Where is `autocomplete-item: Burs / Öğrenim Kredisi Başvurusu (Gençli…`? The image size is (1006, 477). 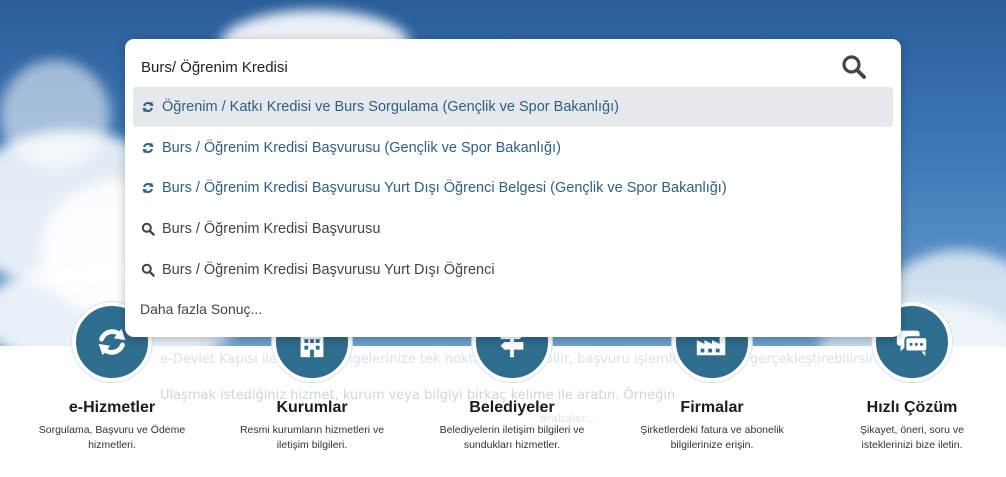
autocomplete-item: Burs / Öğrenim Kredisi Başvurusu (Gençli… is located at coordinates (513, 148).